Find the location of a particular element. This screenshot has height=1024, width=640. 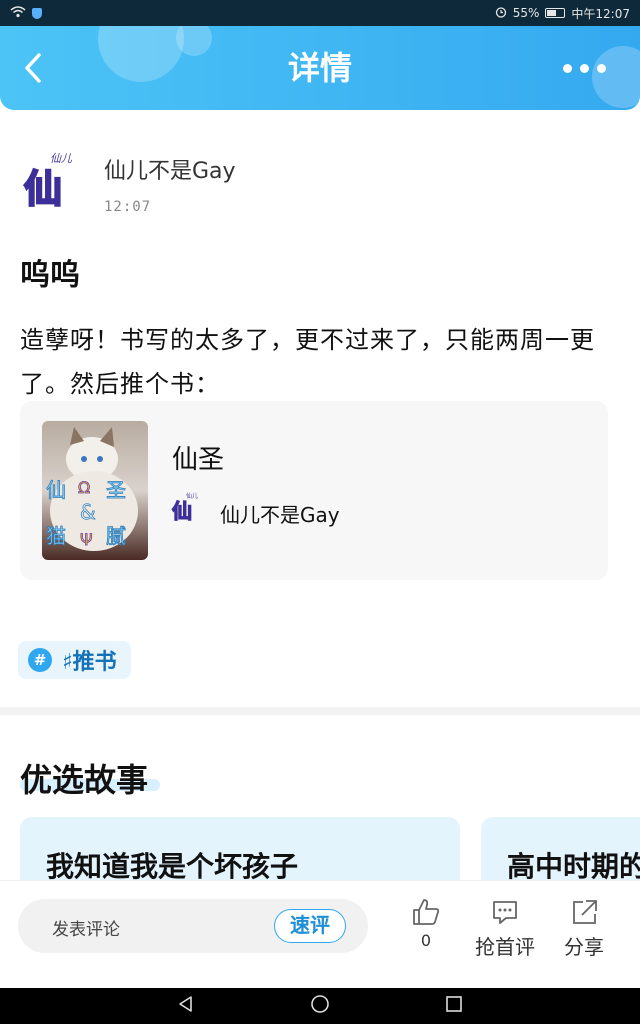

page-title: 详情 is located at coordinates (319, 68).